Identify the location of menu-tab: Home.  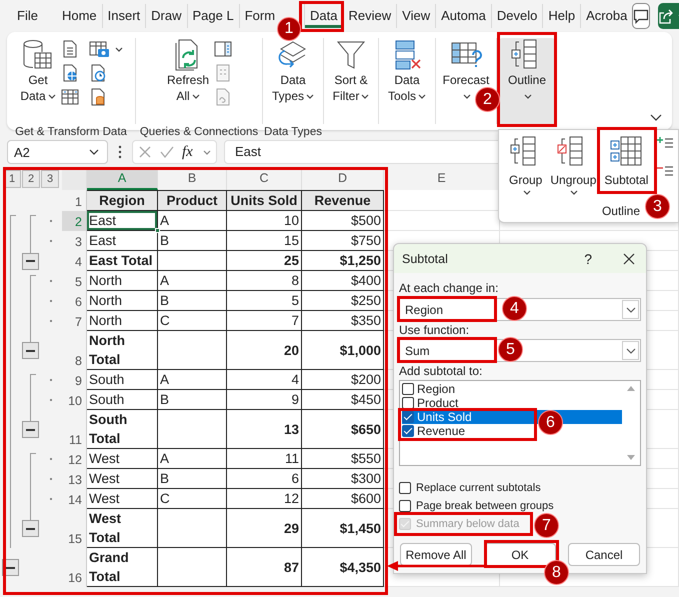
(79, 16).